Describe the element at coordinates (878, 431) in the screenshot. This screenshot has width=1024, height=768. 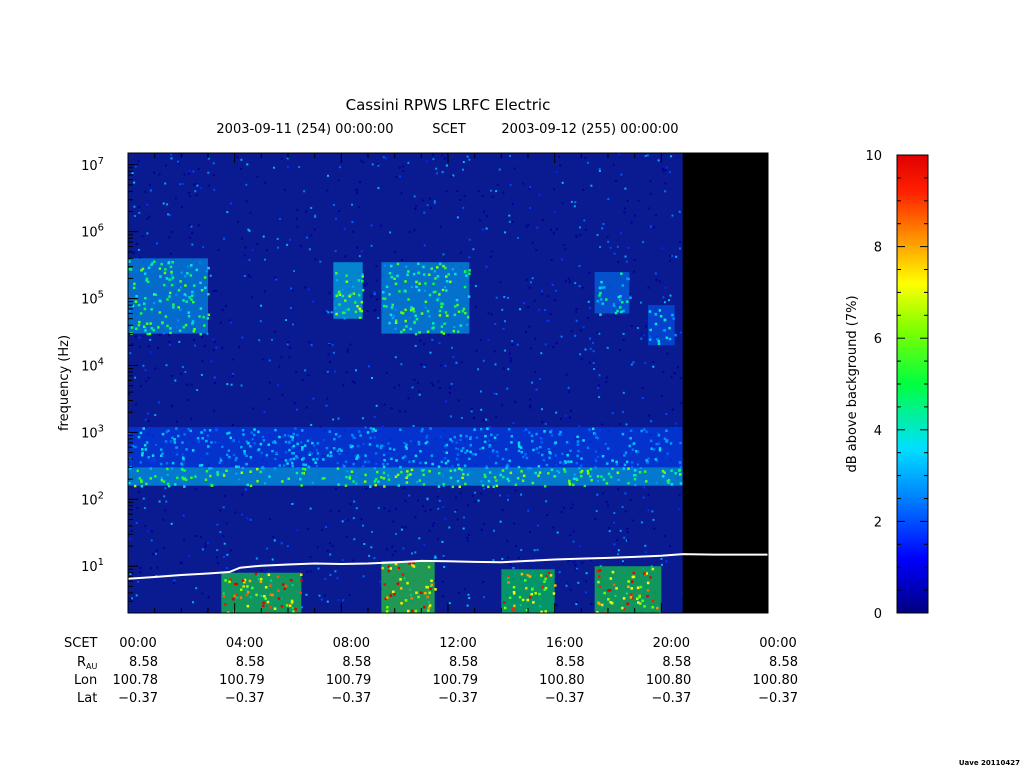
I see `colorbar-tick-label: 4` at that location.